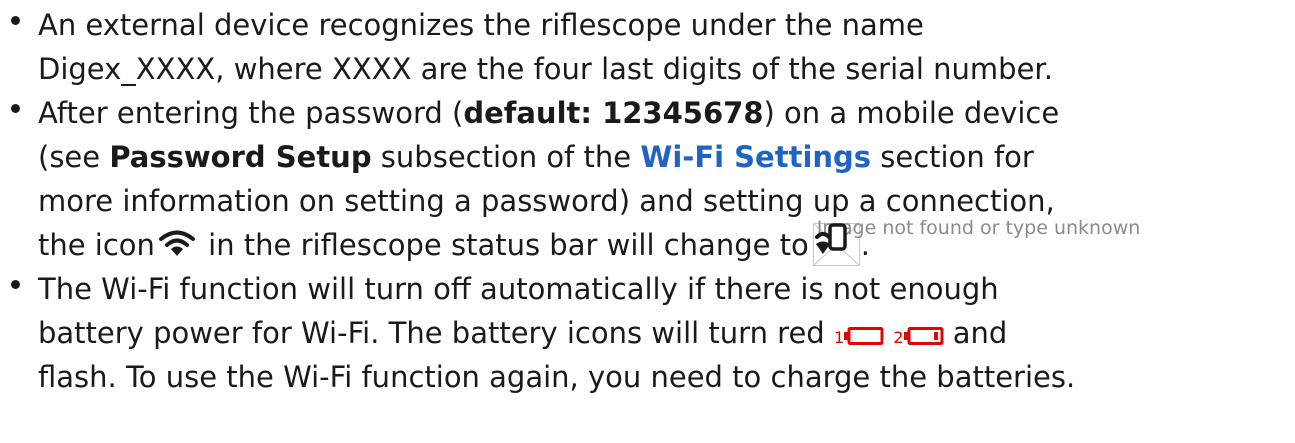  I want to click on battery-1-indicator: 1, so click(859, 337).